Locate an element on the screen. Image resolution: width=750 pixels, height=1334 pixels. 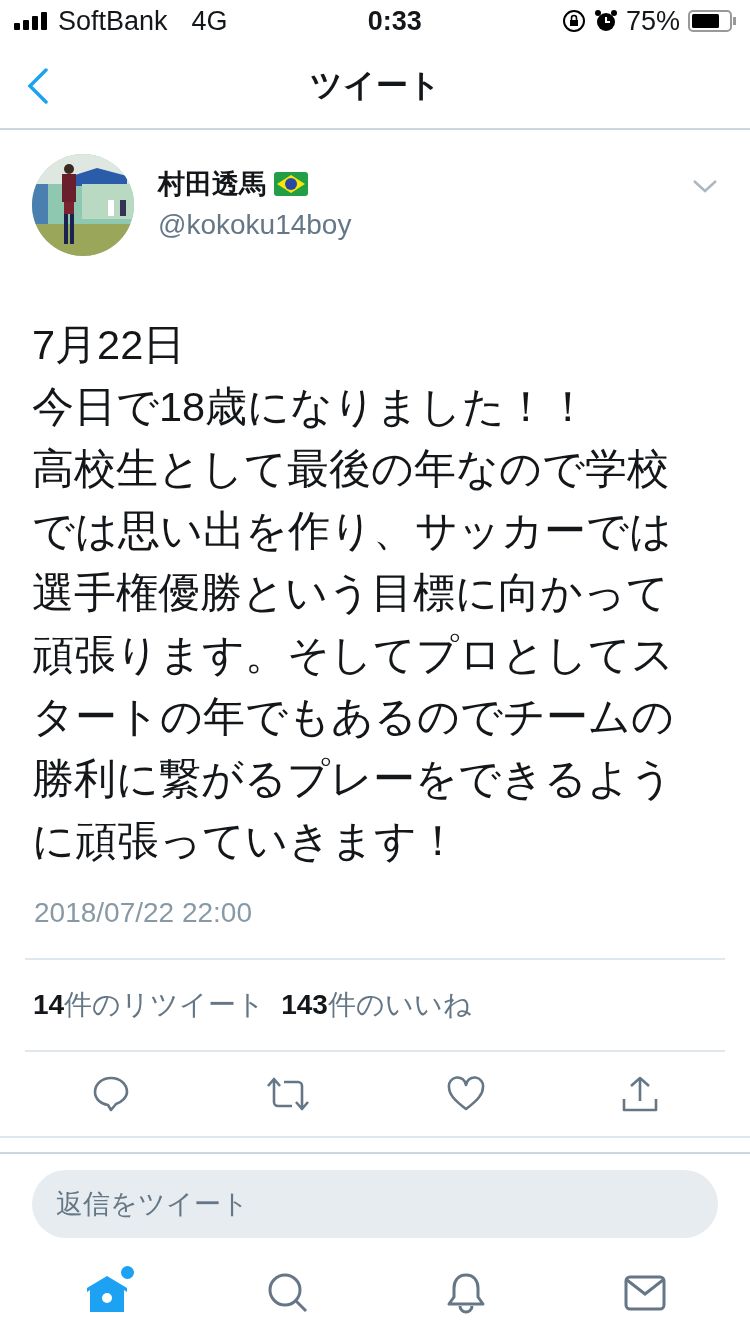
tweet-text-line: では思い出を作り、サッカーでは is located at coordinates (352, 531).